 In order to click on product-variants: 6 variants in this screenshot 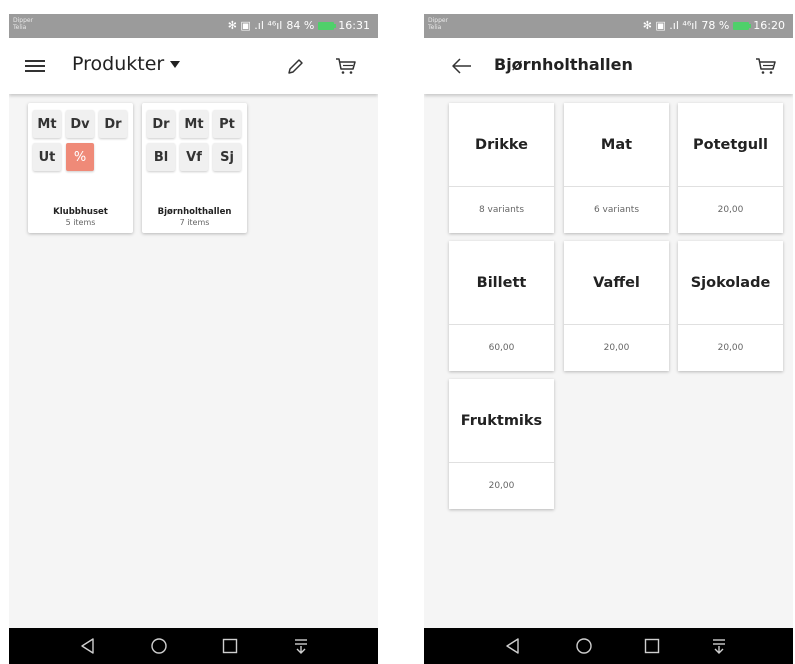, I will do `click(616, 210)`.